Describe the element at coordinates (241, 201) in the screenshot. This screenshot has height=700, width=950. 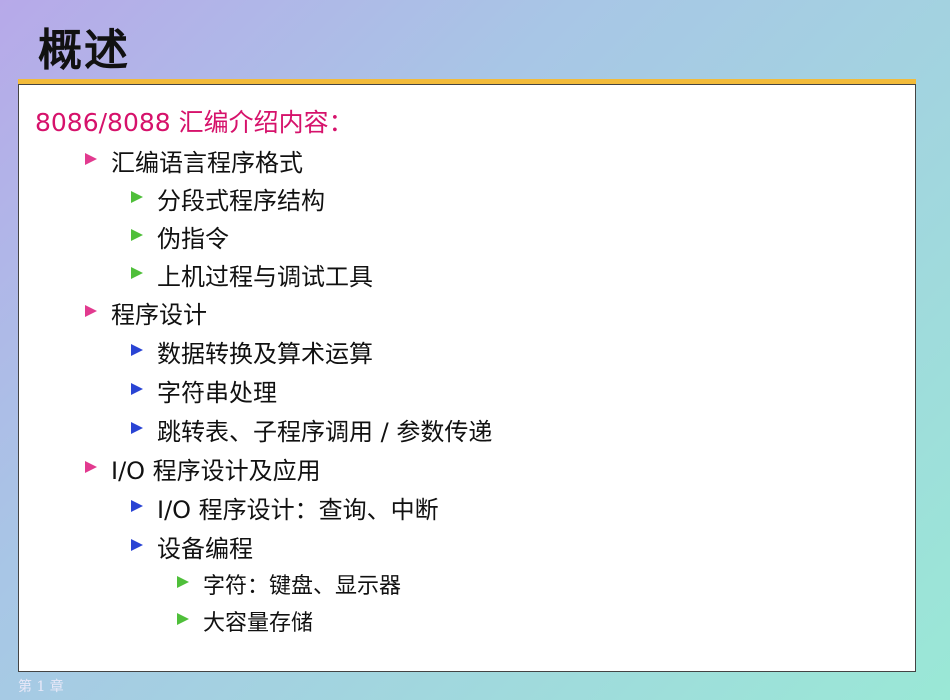
I see `list-item-label: 分段式程序结构` at that location.